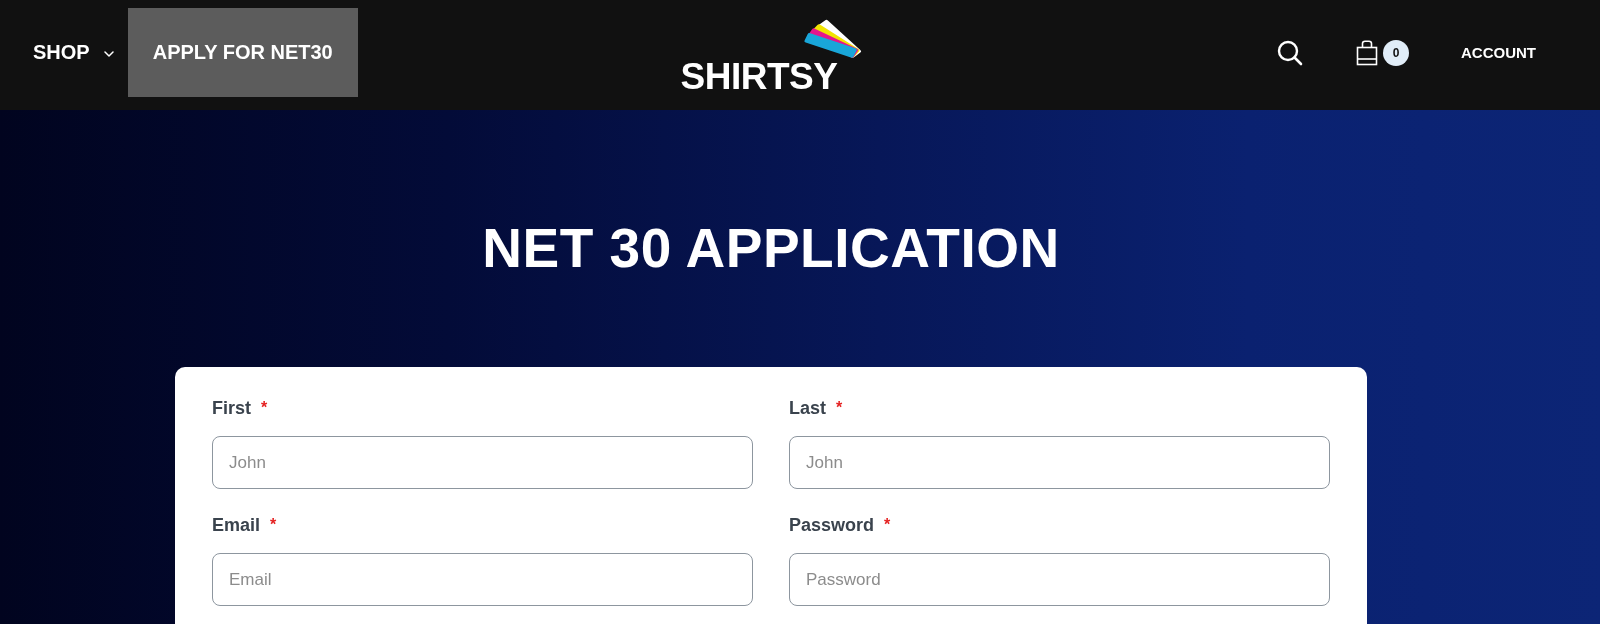  What do you see at coordinates (68, 52) in the screenshot?
I see `nav-dropdown-link: SHOP` at bounding box center [68, 52].